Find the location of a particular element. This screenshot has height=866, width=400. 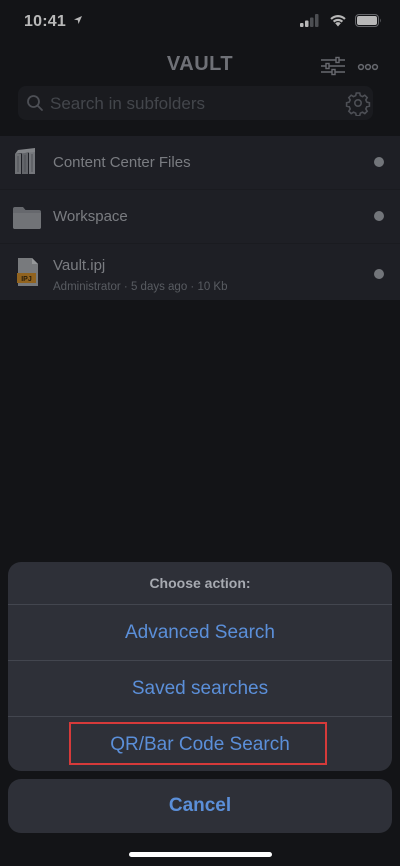

option-label: Advanced Search is located at coordinates (200, 632).